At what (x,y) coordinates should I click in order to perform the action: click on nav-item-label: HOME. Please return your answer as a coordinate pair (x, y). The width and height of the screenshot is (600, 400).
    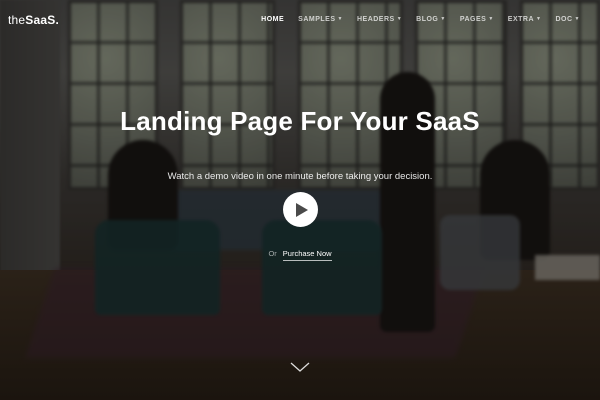
    Looking at the image, I should click on (273, 19).